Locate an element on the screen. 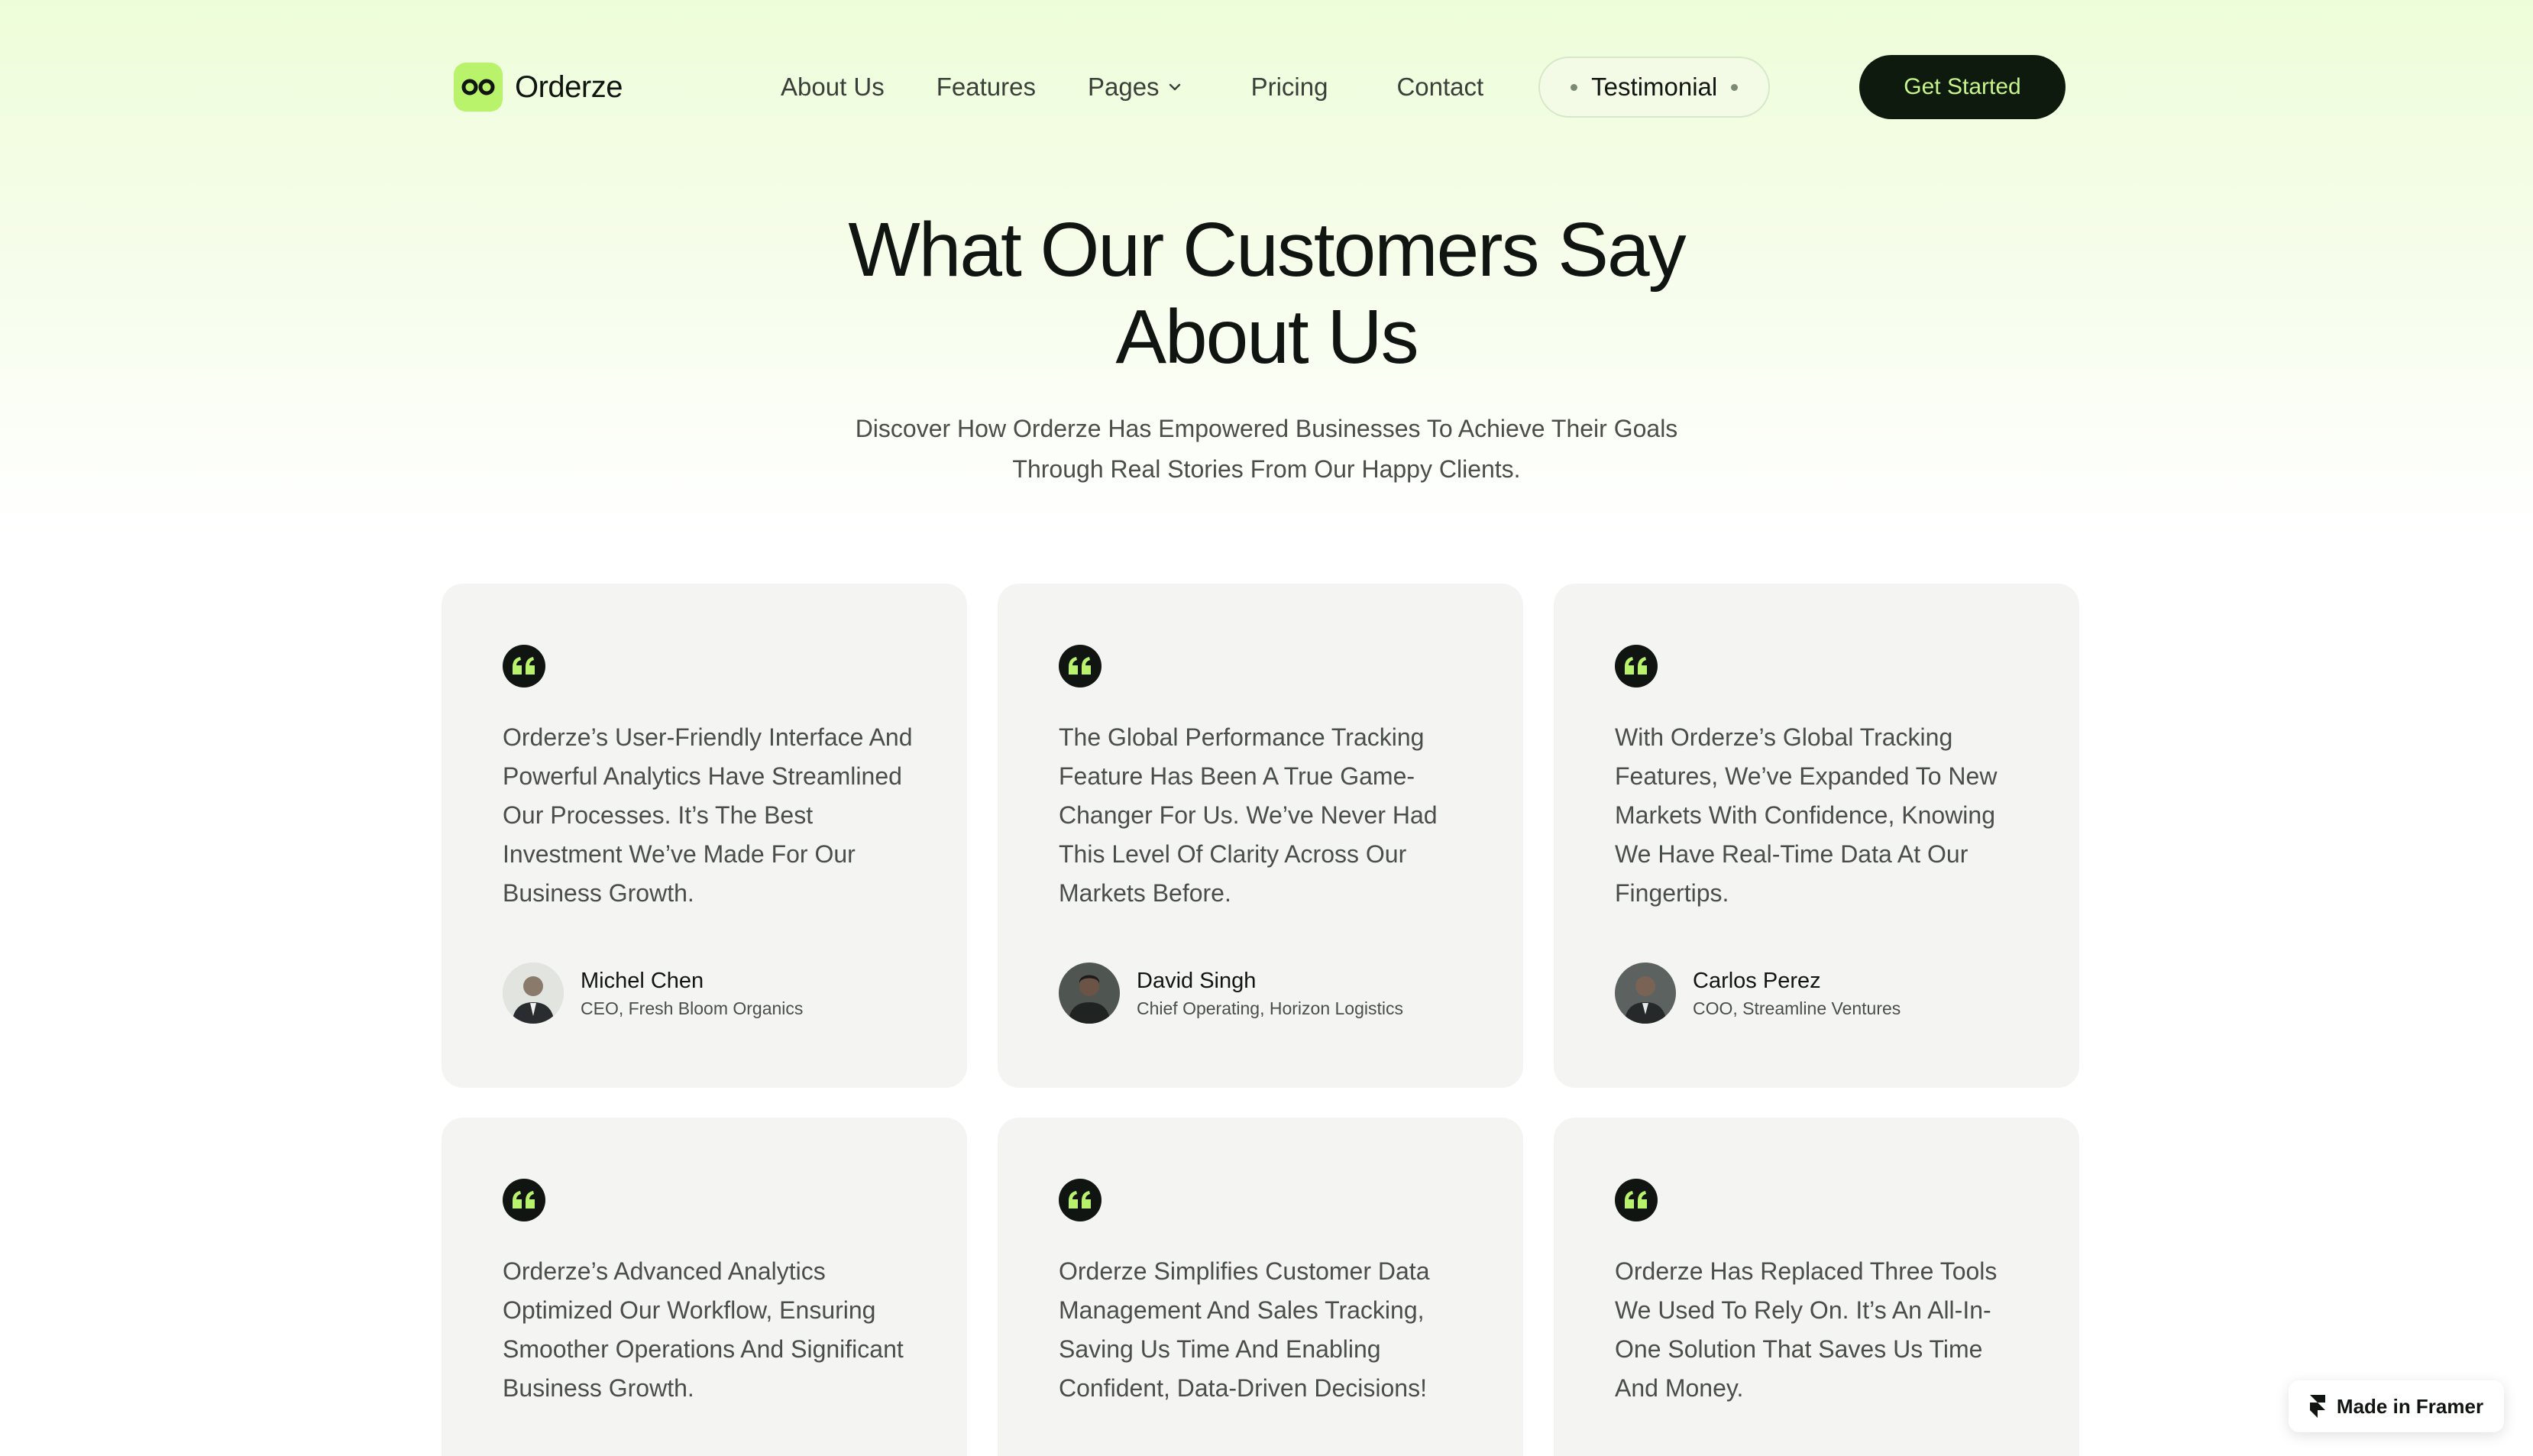 The height and width of the screenshot is (1456, 2533). author-role: CEO, Fresh Bloom Organics is located at coordinates (692, 1008).